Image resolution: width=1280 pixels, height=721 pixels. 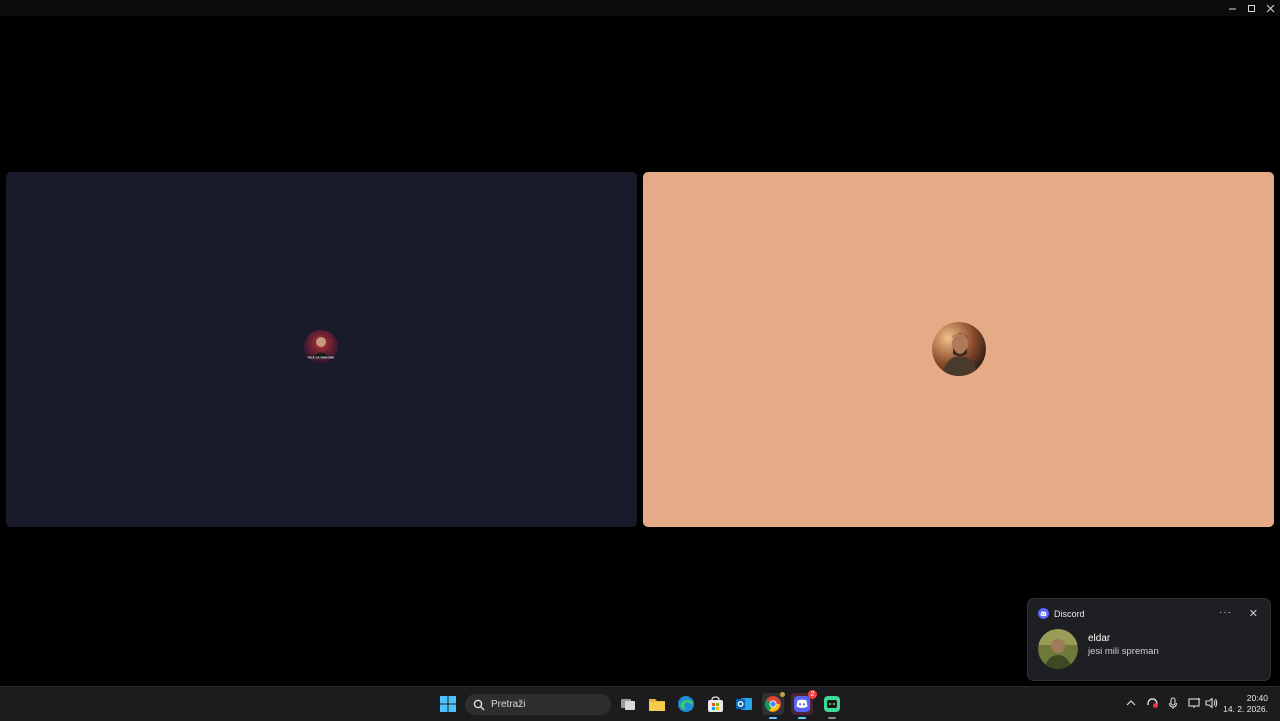 What do you see at coordinates (1149, 639) in the screenshot?
I see `discord-notification: Discord ··· ✕ eldar jesi mili spreman` at bounding box center [1149, 639].